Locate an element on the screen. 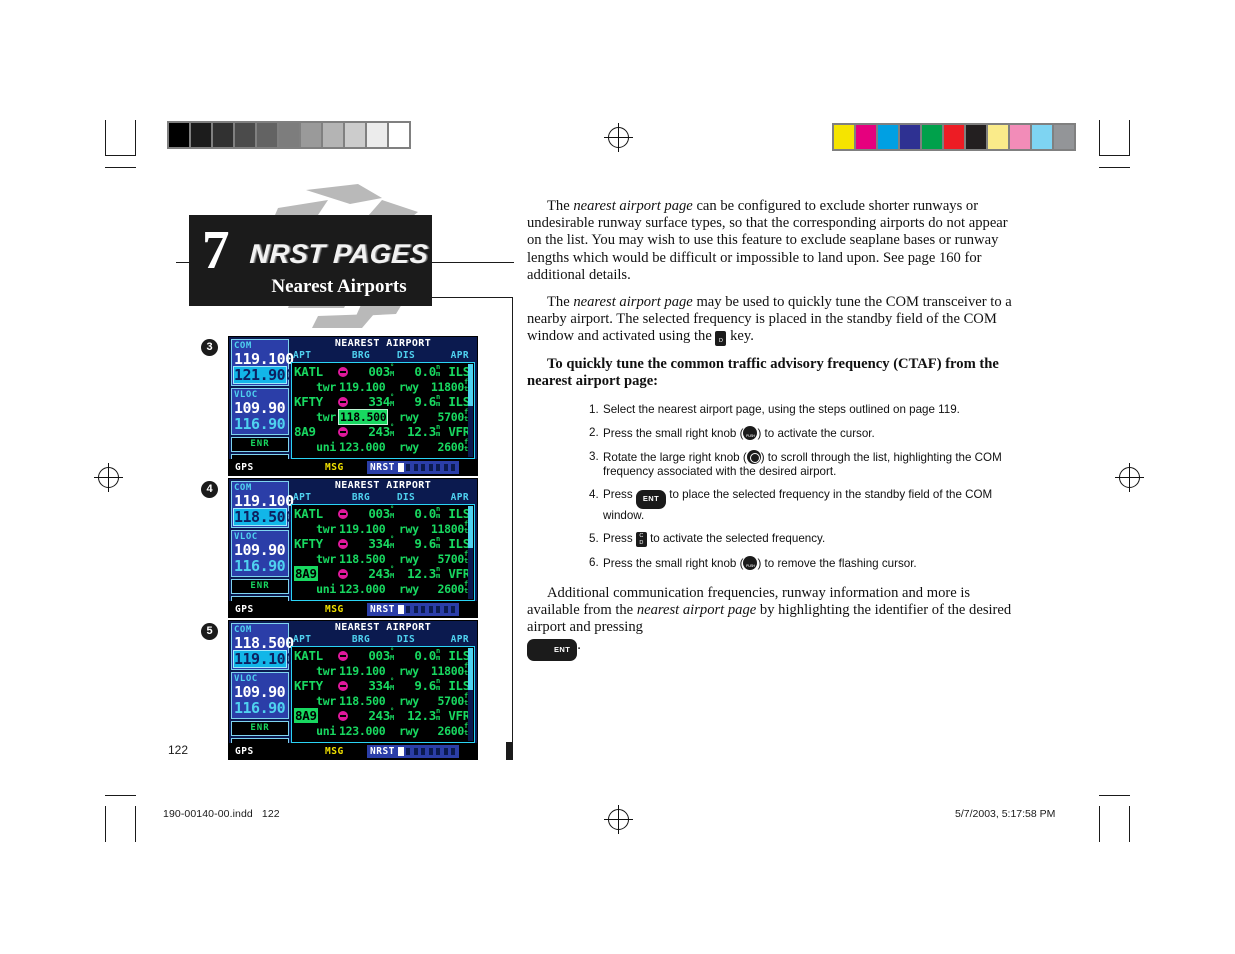  distance-value: 0.0 n m is located at coordinates (427, 513).